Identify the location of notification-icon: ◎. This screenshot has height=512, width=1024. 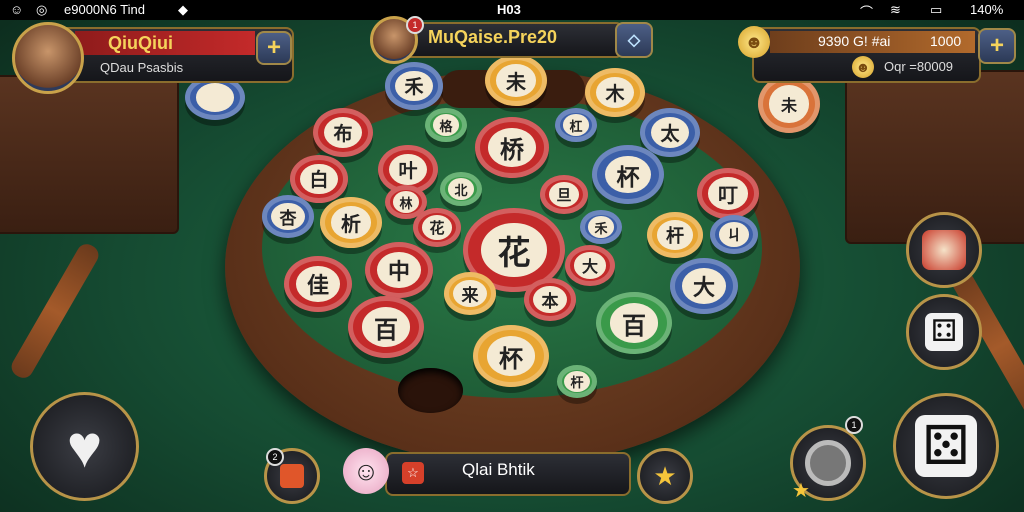
(42, 9).